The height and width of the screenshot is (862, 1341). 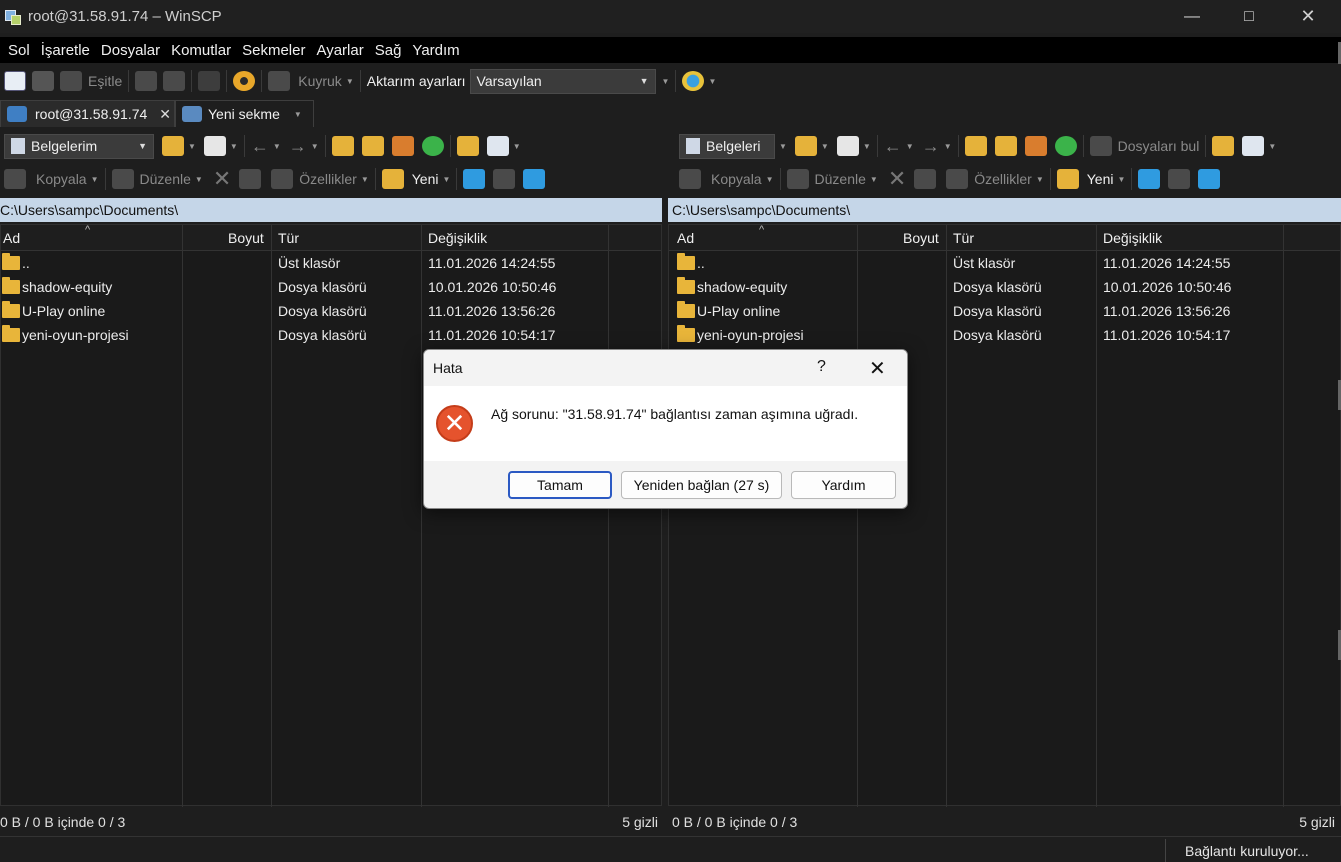 I want to click on reconnect-button: Yeniden bağlan (27 s), so click(x=701, y=485).